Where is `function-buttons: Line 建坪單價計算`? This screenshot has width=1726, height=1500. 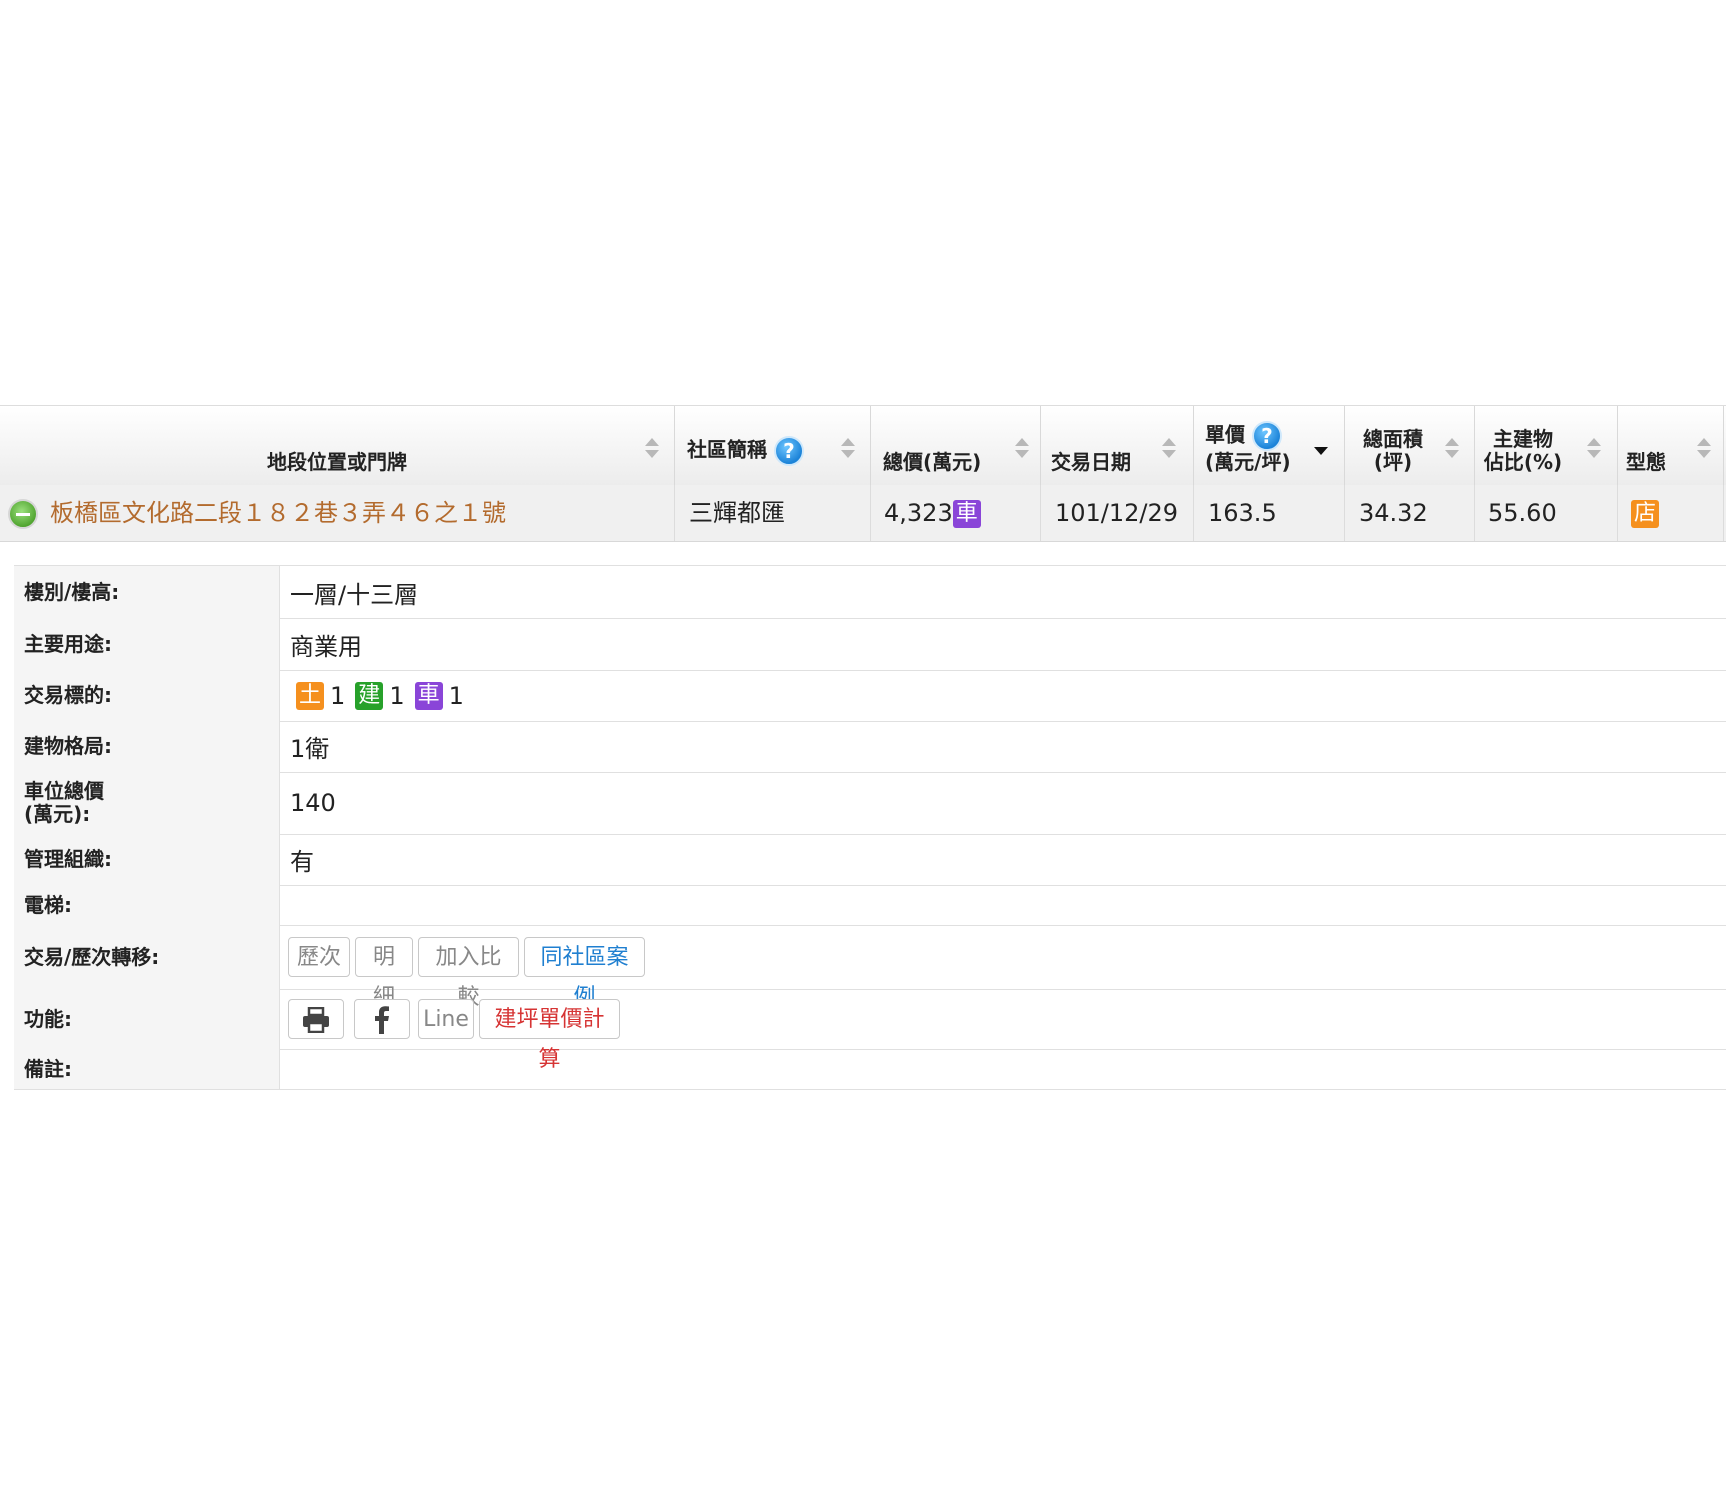 function-buttons: Line 建坪單價計算 is located at coordinates (1007, 1030).